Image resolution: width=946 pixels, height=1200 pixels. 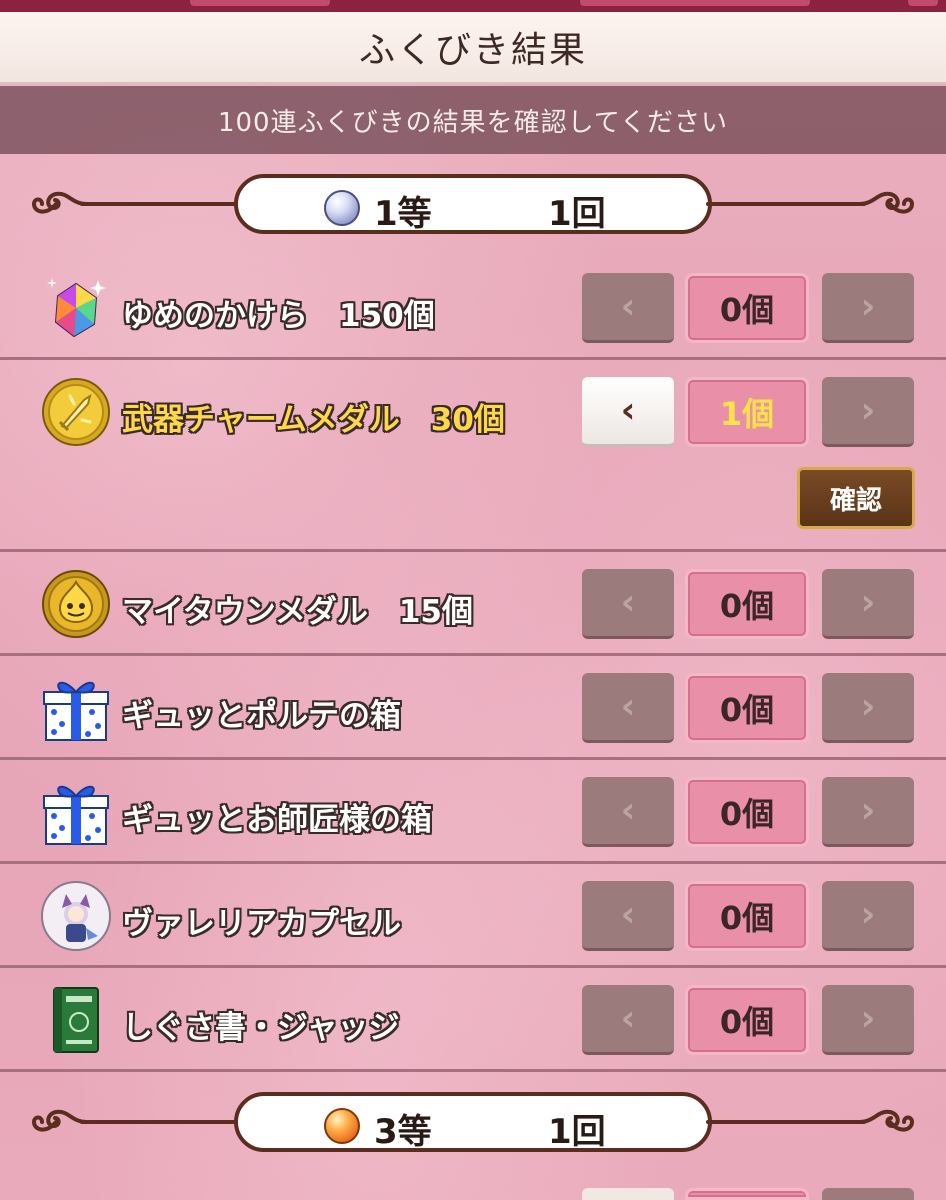 I want to click on rainbow-crystal-icon, so click(x=76, y=308).